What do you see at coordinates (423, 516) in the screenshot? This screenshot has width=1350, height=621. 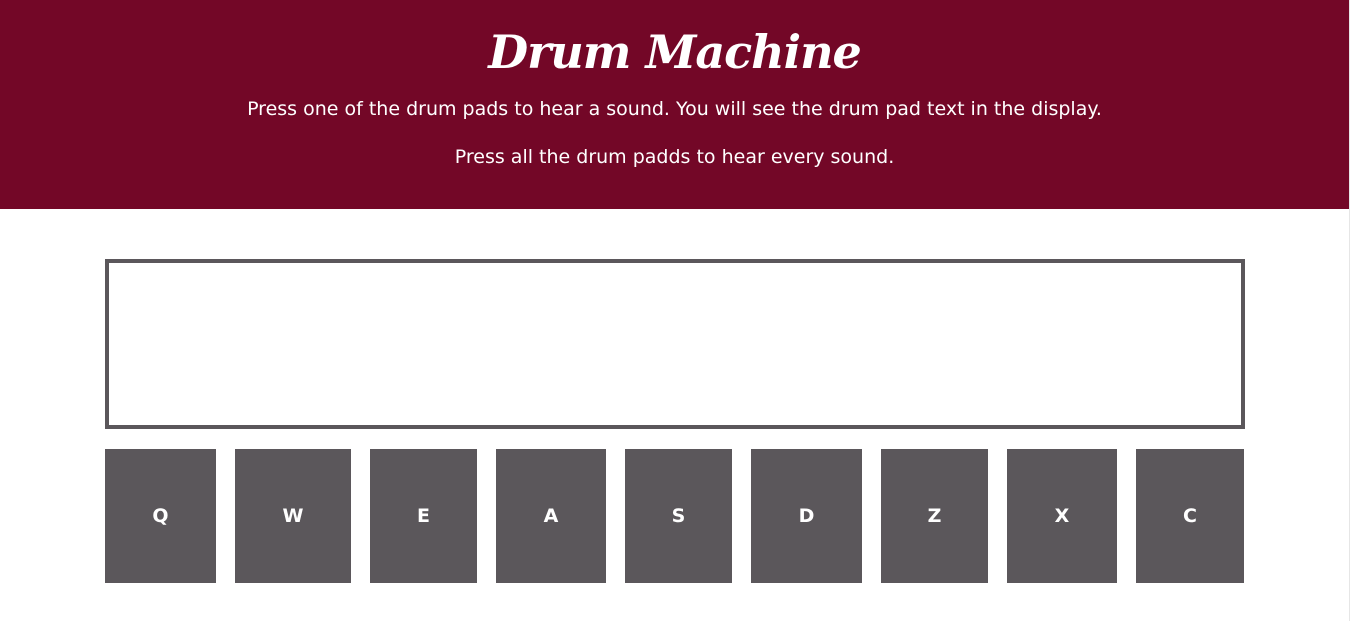 I see `drum-pad-e: E` at bounding box center [423, 516].